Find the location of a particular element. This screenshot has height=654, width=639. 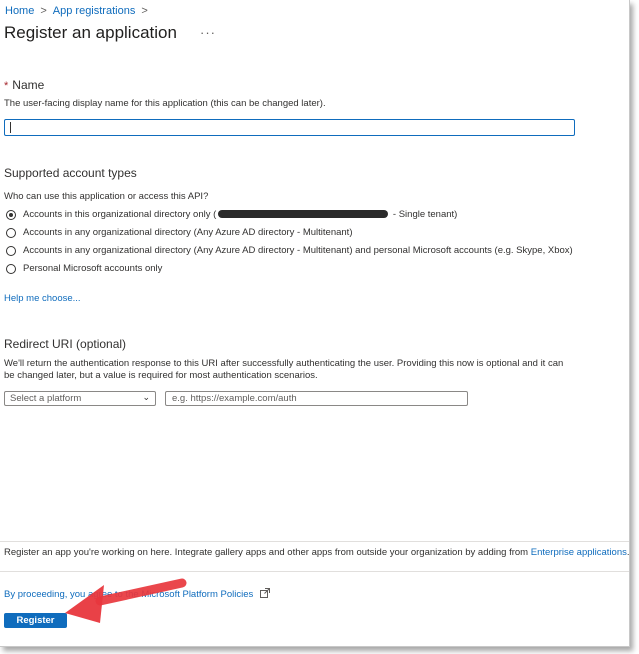

breadcrumb-home: Home is located at coordinates (19, 11).